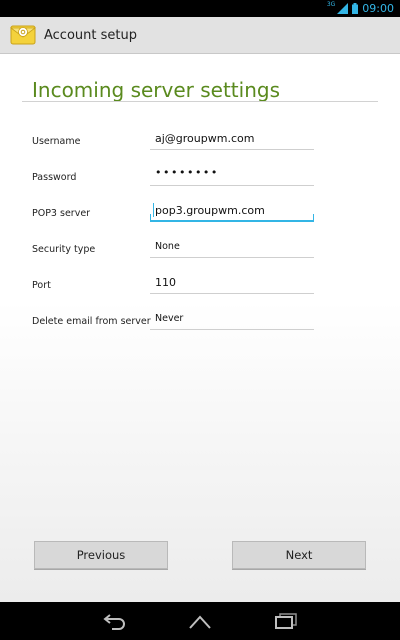 This screenshot has width=400, height=640. Describe the element at coordinates (232, 174) in the screenshot. I see `password-field: ••••••••` at that location.